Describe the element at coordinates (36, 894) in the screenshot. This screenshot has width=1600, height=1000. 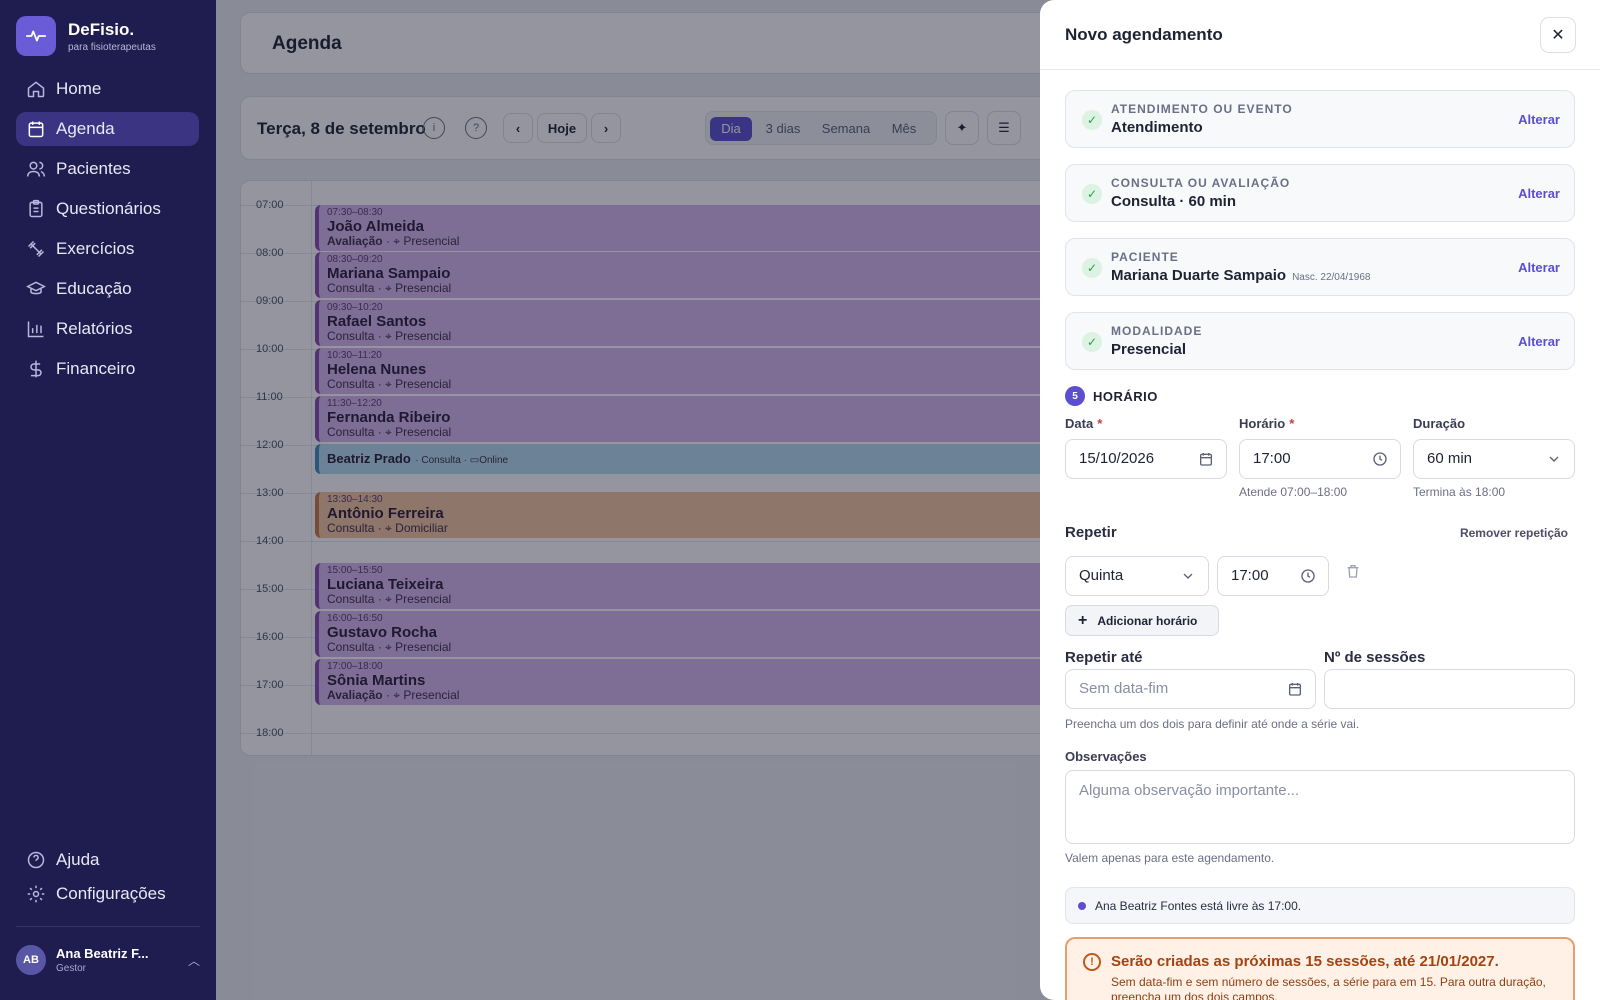
I see `gear-icon` at that location.